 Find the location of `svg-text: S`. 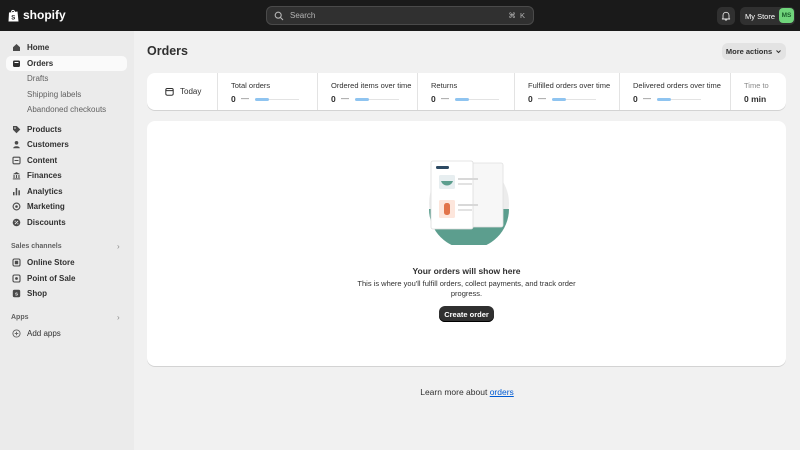

svg-text: S is located at coordinates (13, 18).